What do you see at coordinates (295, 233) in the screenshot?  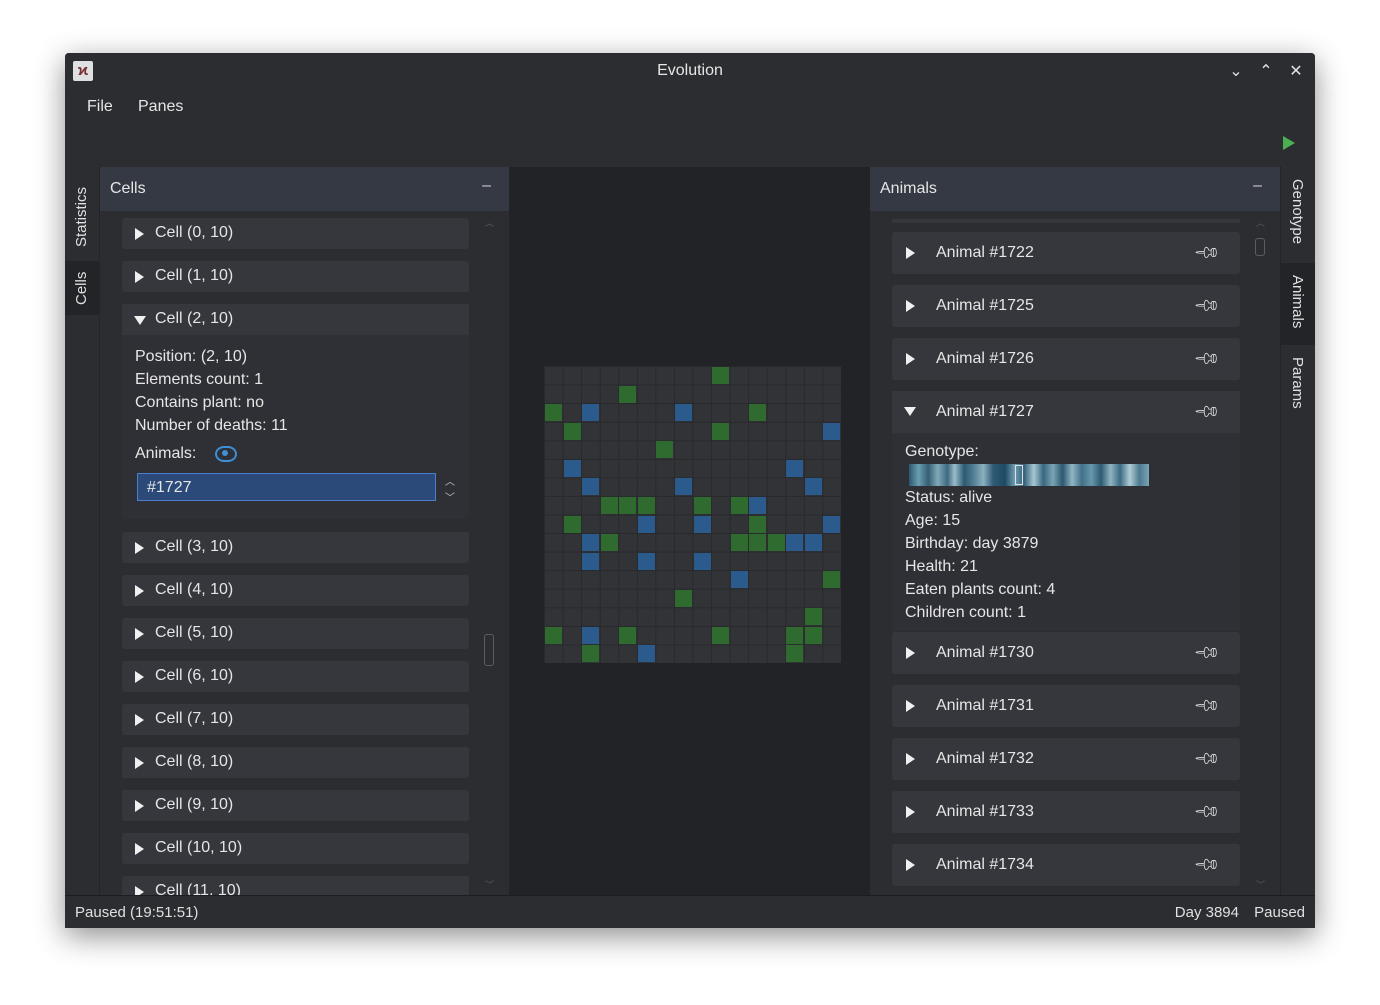 I see `cell-item: Cell (0, 10)` at bounding box center [295, 233].